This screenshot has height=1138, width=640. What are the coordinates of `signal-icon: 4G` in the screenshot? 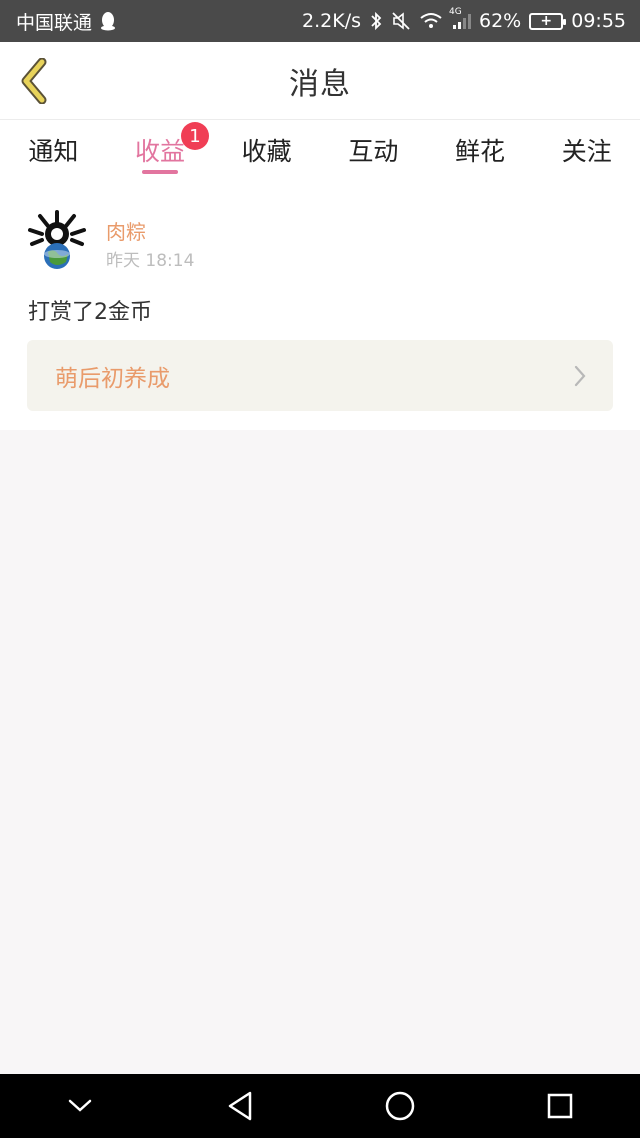 It's located at (460, 19).